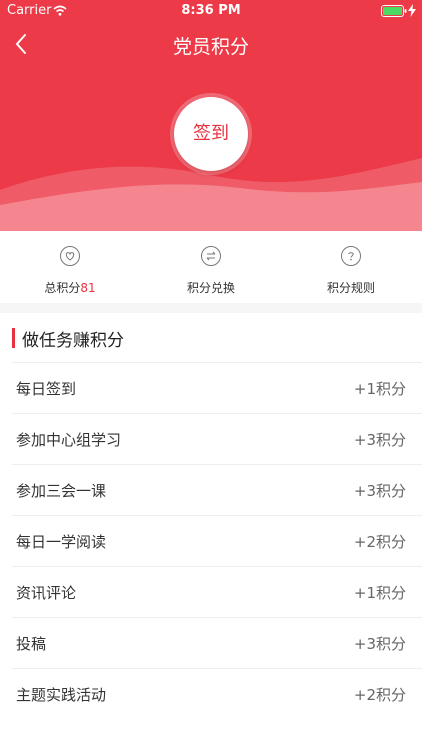 The width and height of the screenshot is (422, 750). What do you see at coordinates (88, 288) in the screenshot?
I see `total-points-value: 81` at bounding box center [88, 288].